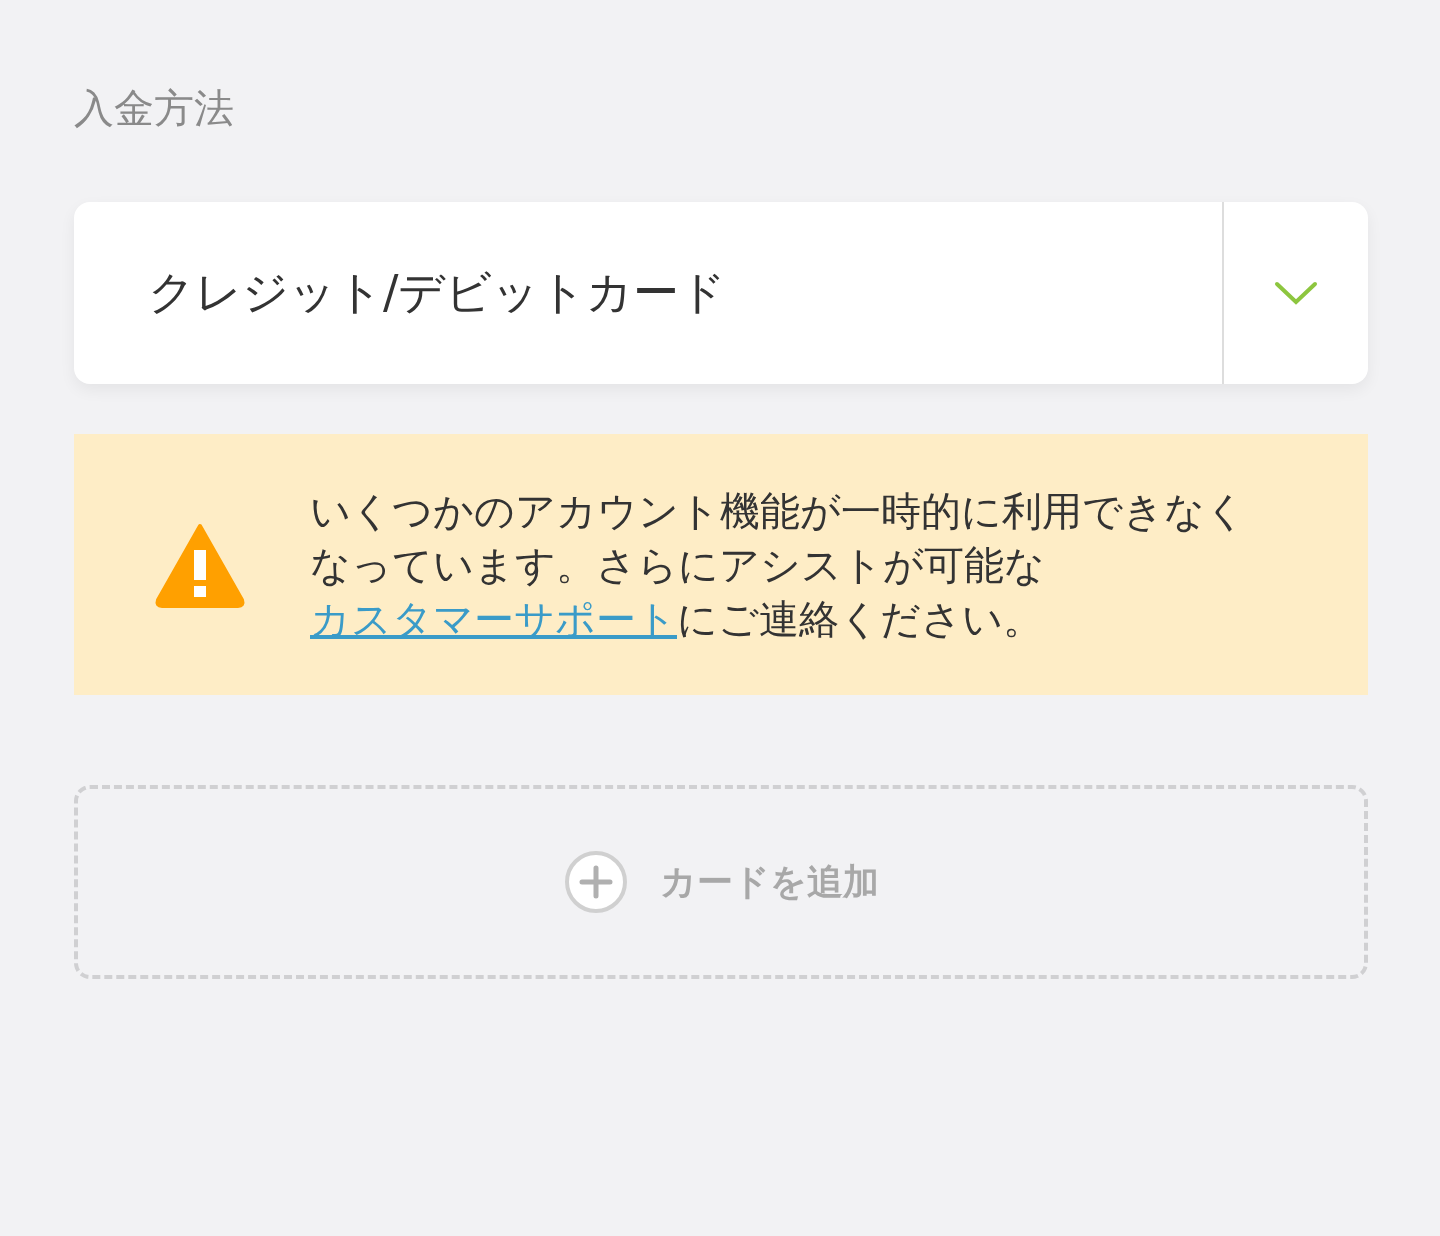  I want to click on section-label: 入金方法, so click(154, 108).